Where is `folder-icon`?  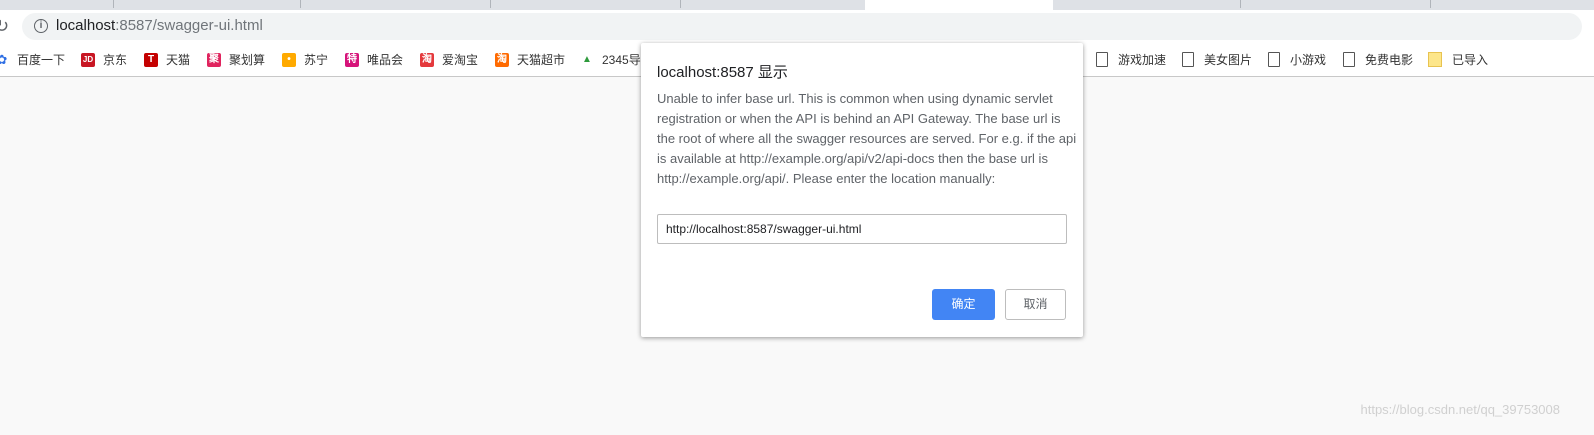
folder-icon is located at coordinates (1435, 59).